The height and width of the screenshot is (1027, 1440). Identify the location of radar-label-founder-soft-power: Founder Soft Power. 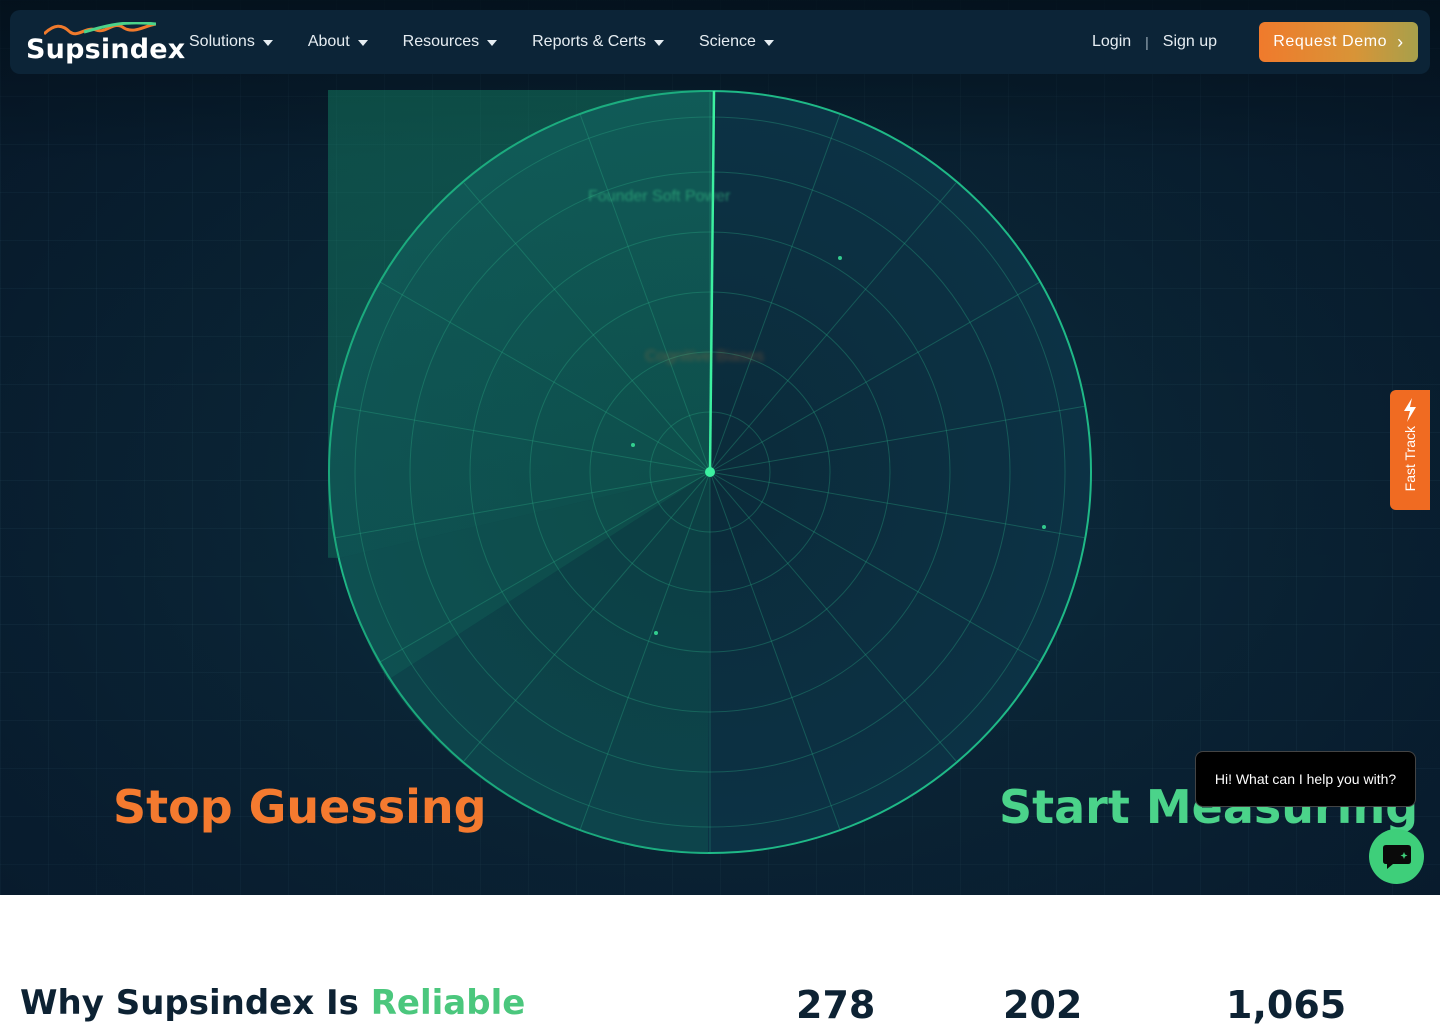
(659, 196).